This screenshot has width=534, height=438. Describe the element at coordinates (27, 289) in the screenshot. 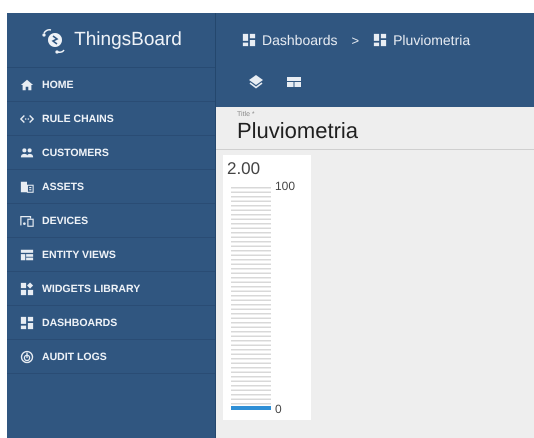

I see `widgets-icon` at that location.